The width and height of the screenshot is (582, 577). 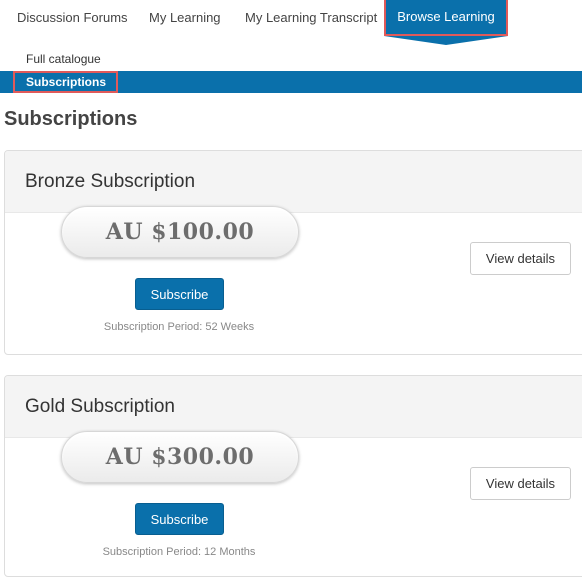 What do you see at coordinates (179, 552) in the screenshot?
I see `subscription-period: Subscription Period: 12 Months` at bounding box center [179, 552].